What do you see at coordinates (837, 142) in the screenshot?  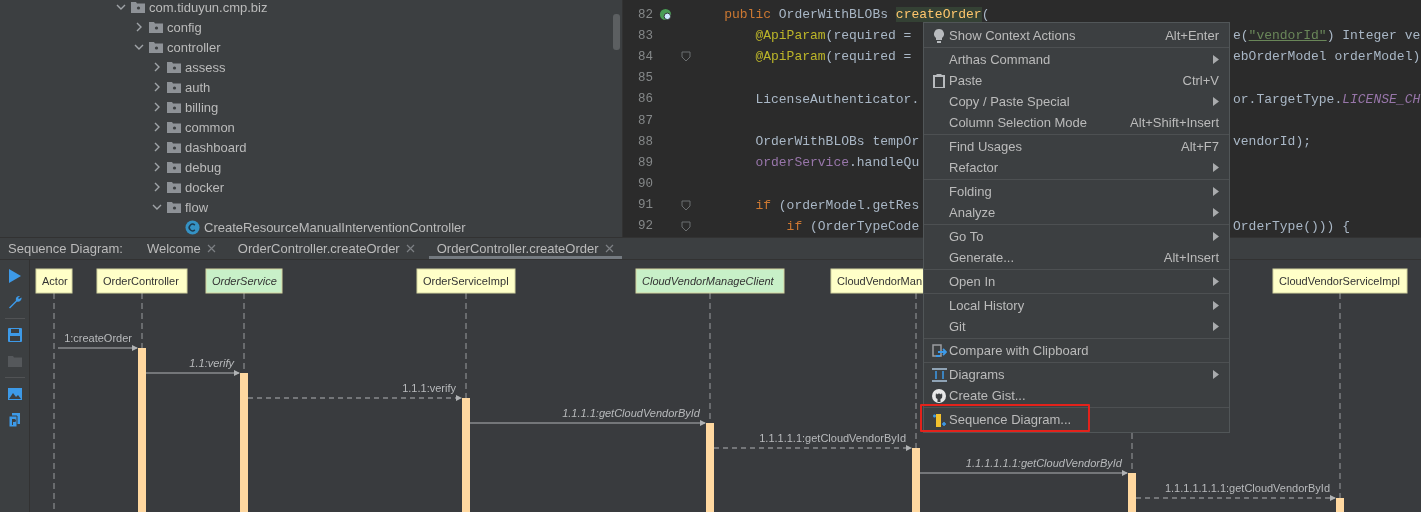 I see `code-line: OrderWithBLOBs tempOr` at bounding box center [837, 142].